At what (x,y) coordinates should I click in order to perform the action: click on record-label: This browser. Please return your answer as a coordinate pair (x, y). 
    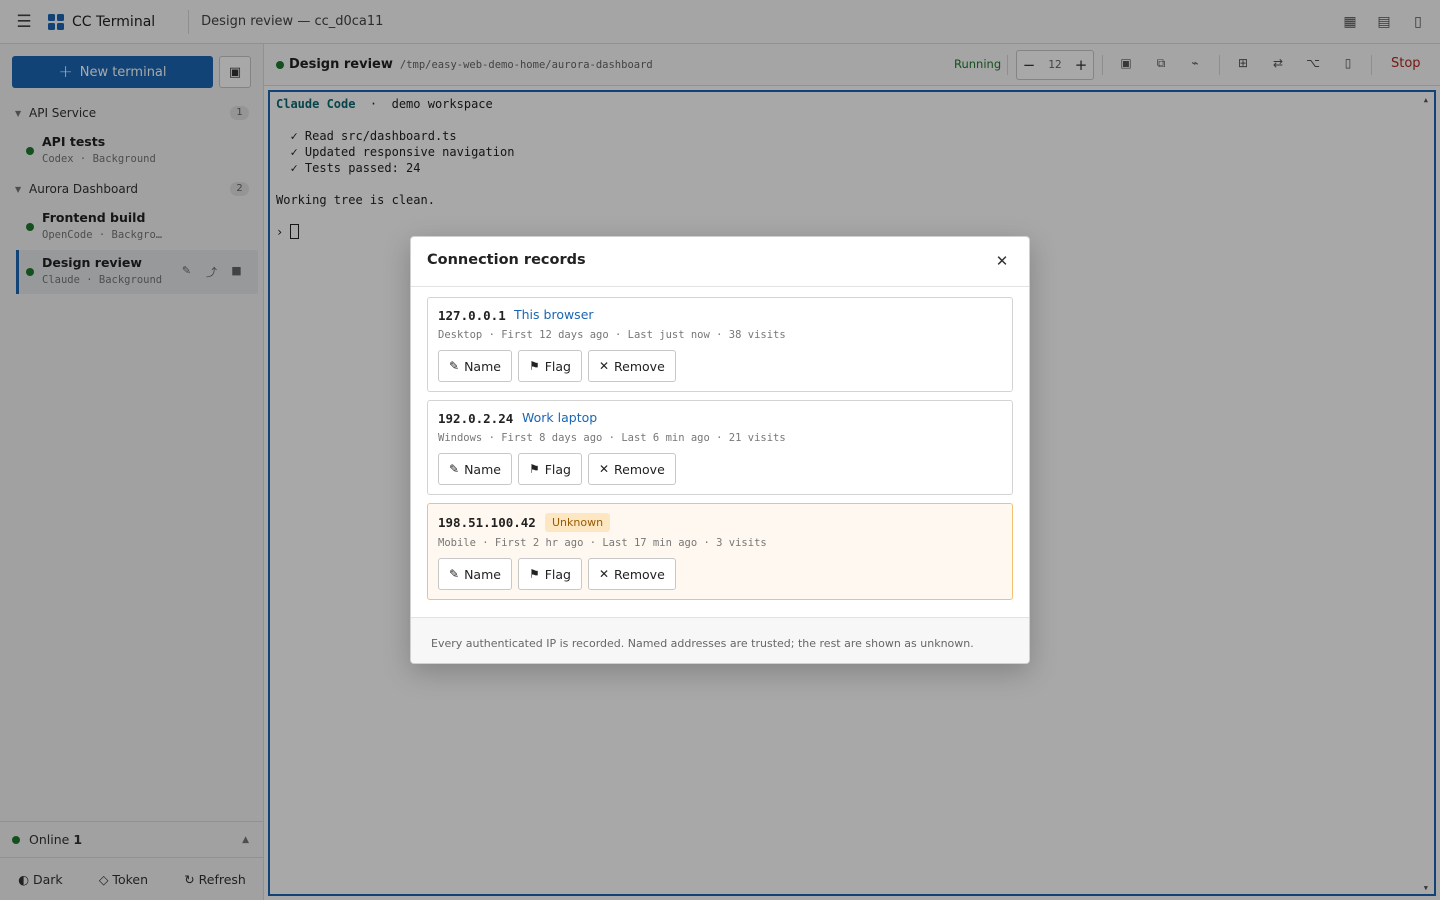
    Looking at the image, I should click on (554, 314).